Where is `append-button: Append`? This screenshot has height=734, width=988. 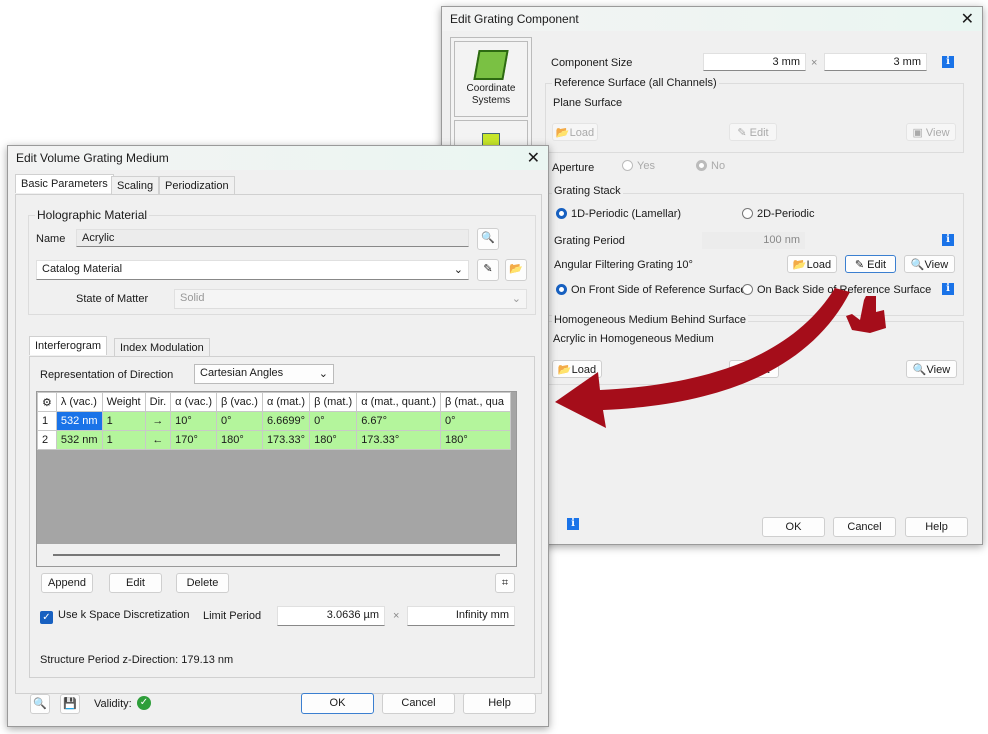
append-button: Append is located at coordinates (67, 583).